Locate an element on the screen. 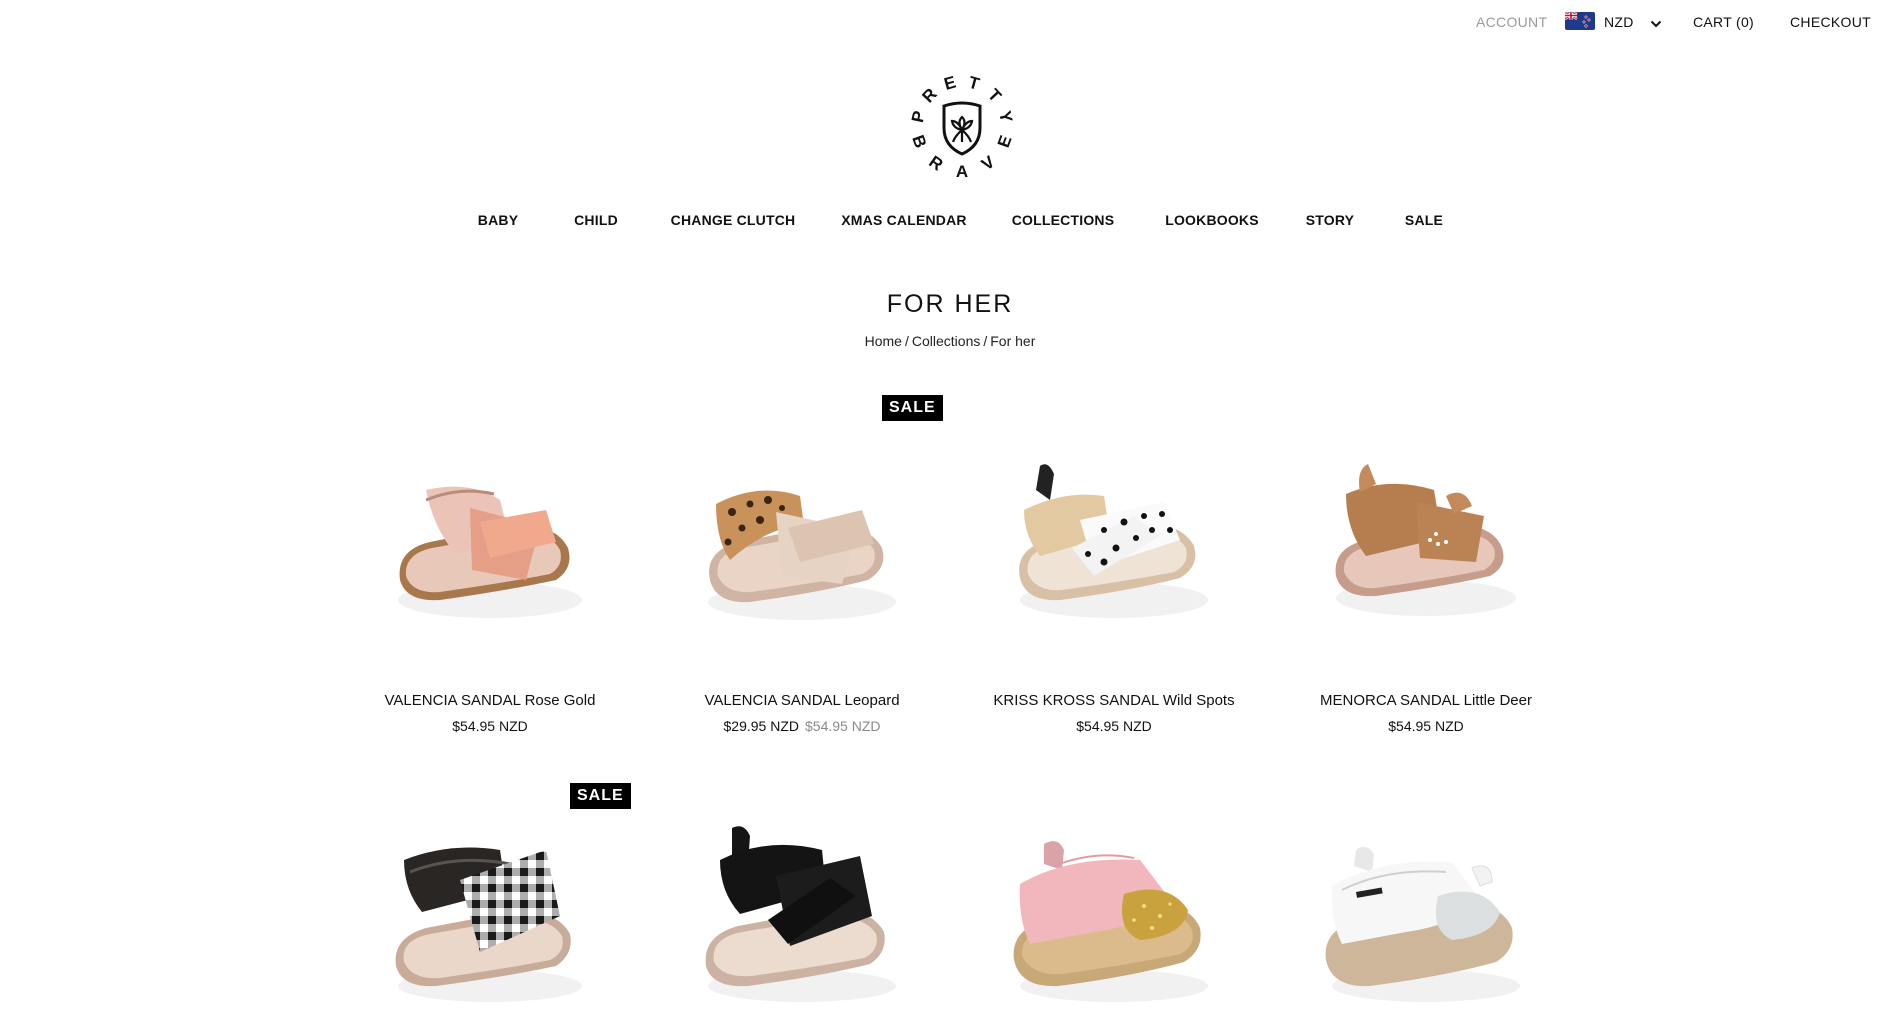 The image size is (1900, 1009). top-bar: ACCOUNT NZD CART (0) CHECKOUT is located at coordinates (950, 22).